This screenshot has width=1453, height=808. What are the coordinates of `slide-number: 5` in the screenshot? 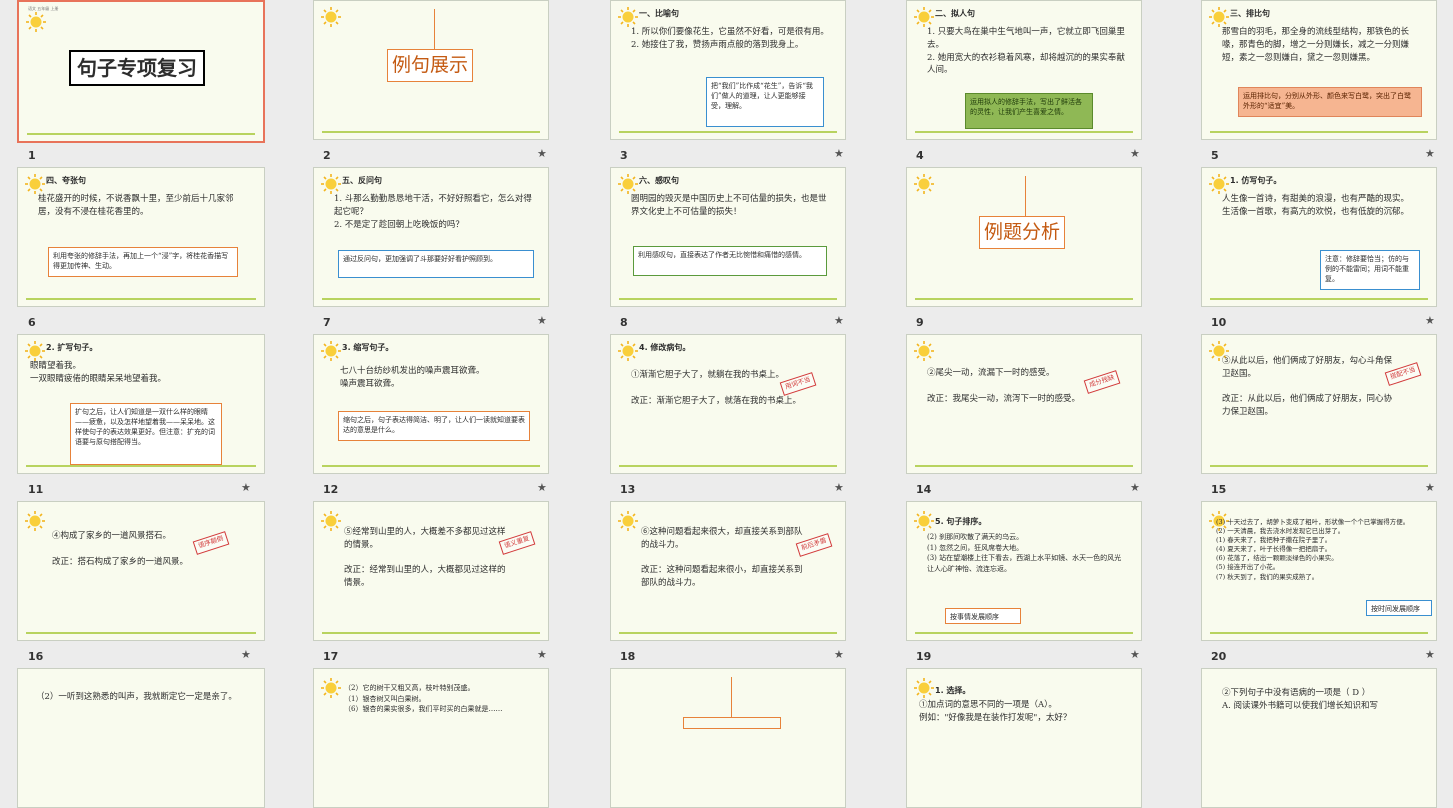 It's located at (1215, 155).